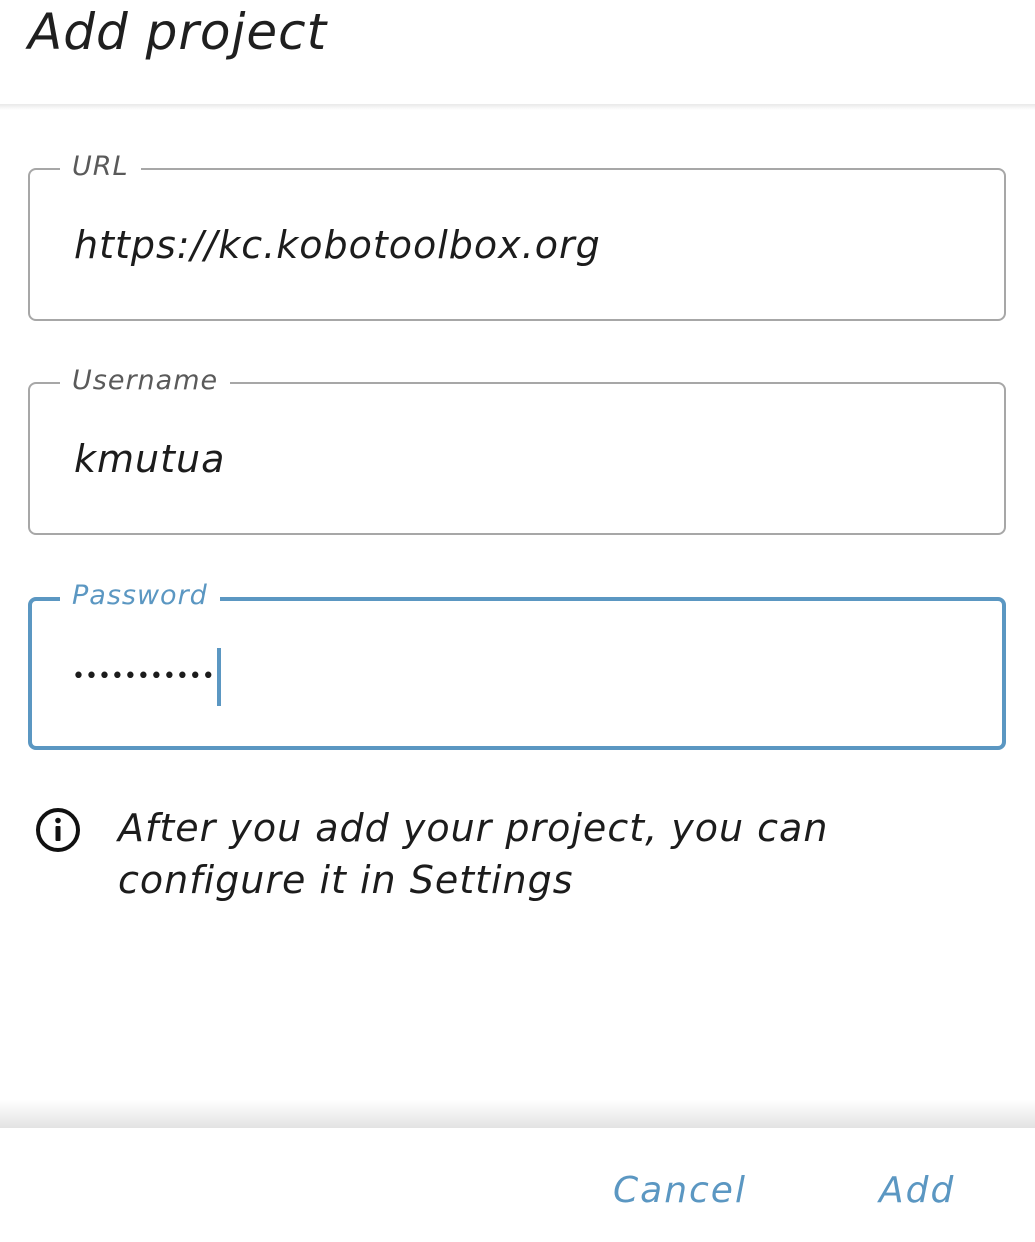  What do you see at coordinates (140, 596) in the screenshot?
I see `password-field-label: Password` at bounding box center [140, 596].